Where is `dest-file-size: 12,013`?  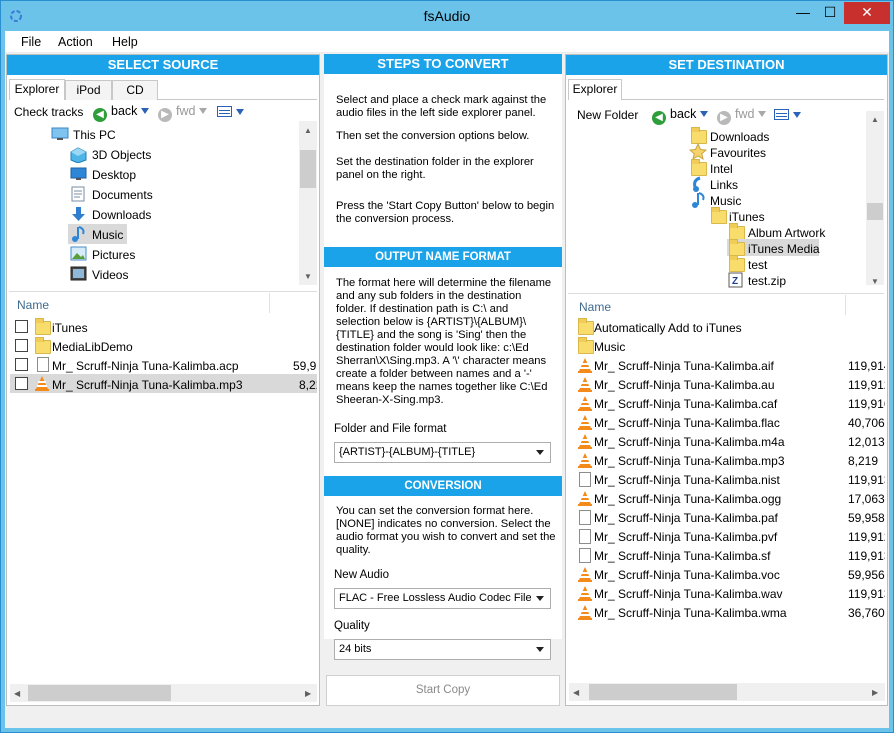
dest-file-size: 12,013 is located at coordinates (866, 442).